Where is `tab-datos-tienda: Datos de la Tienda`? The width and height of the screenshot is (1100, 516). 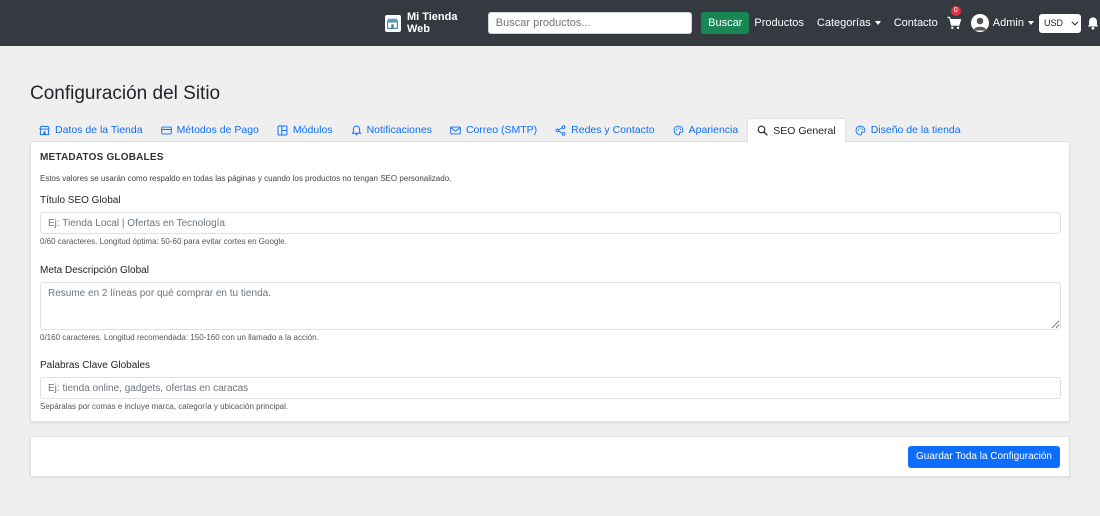
tab-datos-tienda: Datos de la Tienda is located at coordinates (91, 130).